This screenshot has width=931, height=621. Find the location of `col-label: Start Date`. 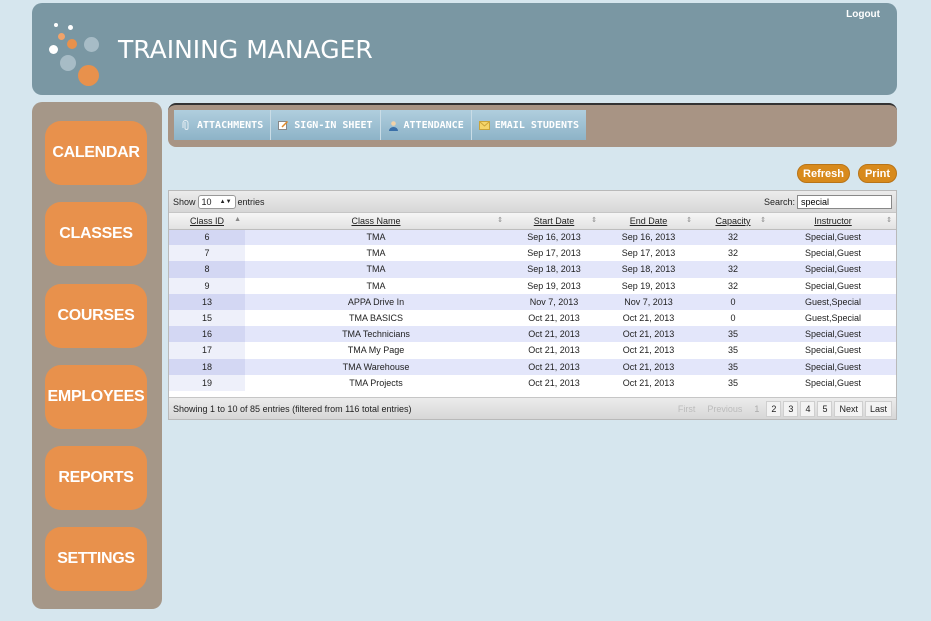

col-label: Start Date is located at coordinates (554, 220).